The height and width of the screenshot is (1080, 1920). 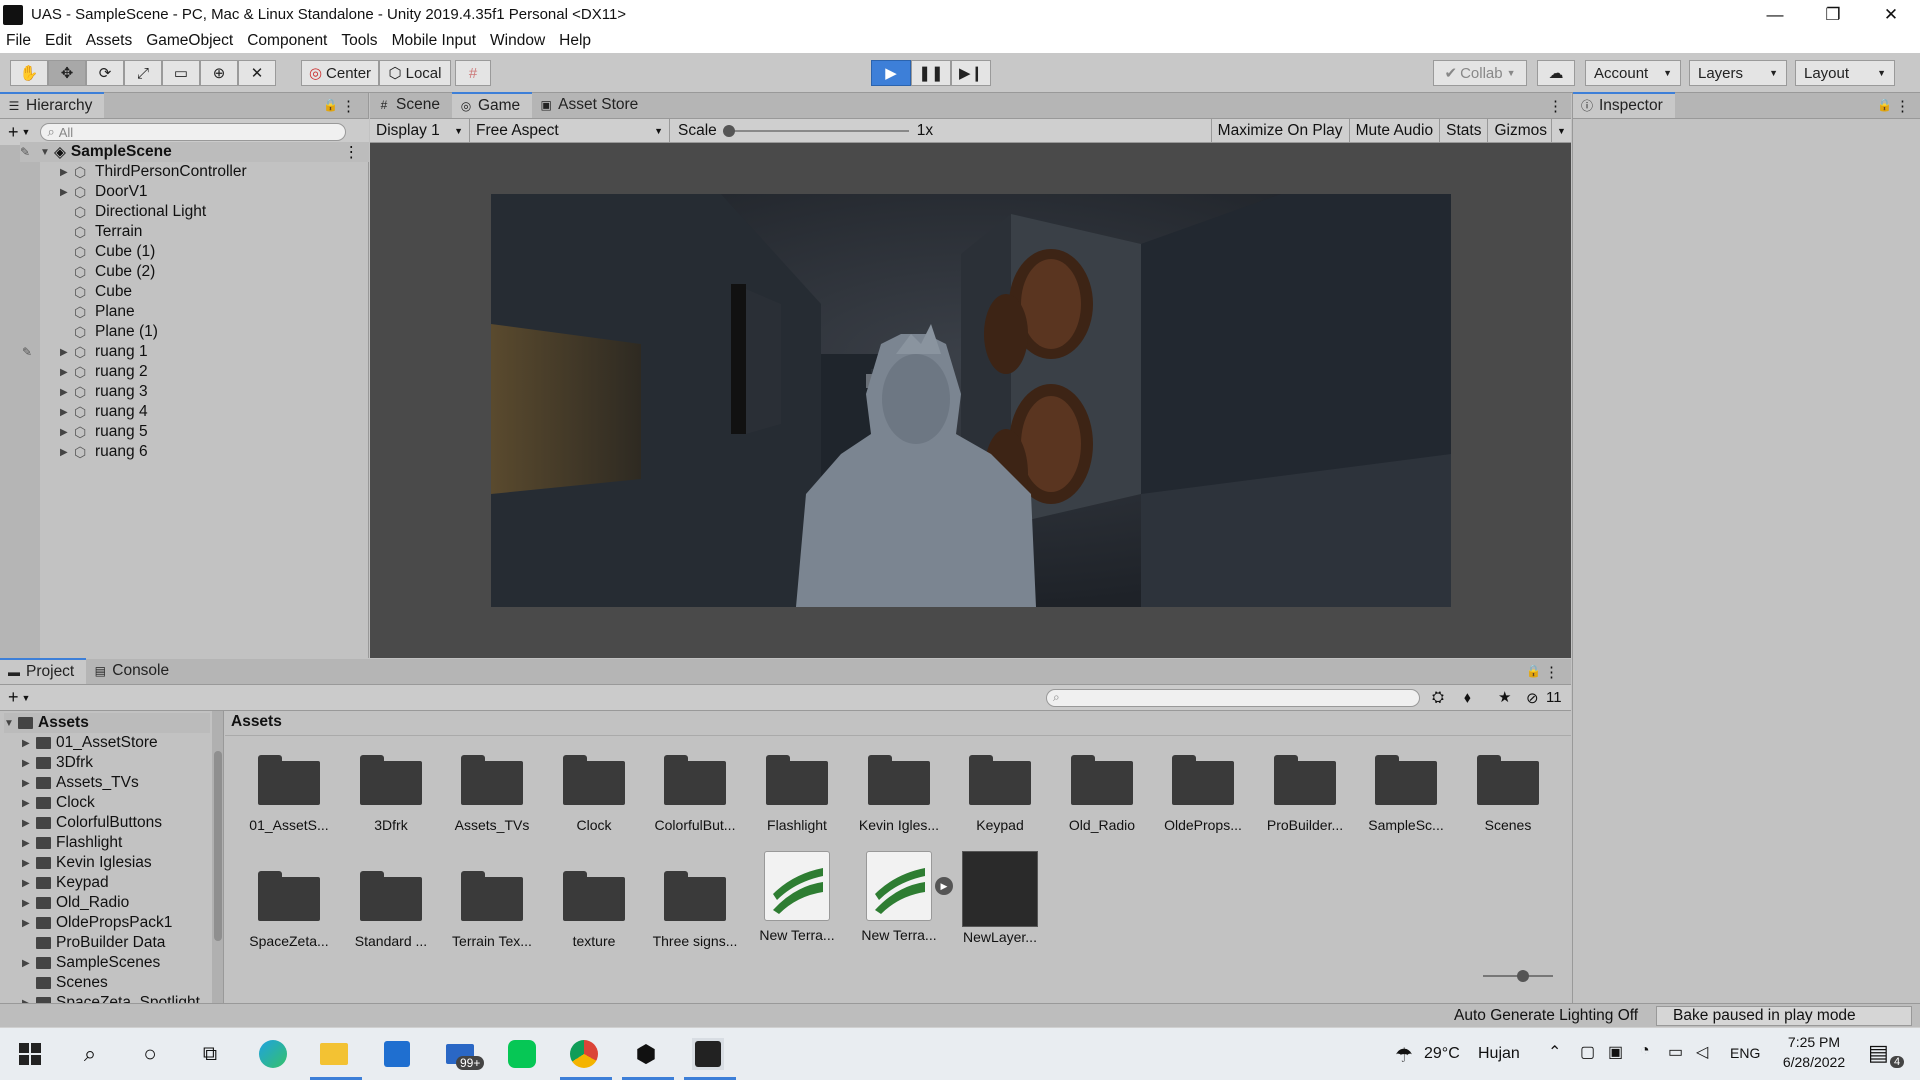 What do you see at coordinates (104, 372) in the screenshot?
I see `hierarchy-item: ▶ ⬡ ruang 2` at bounding box center [104, 372].